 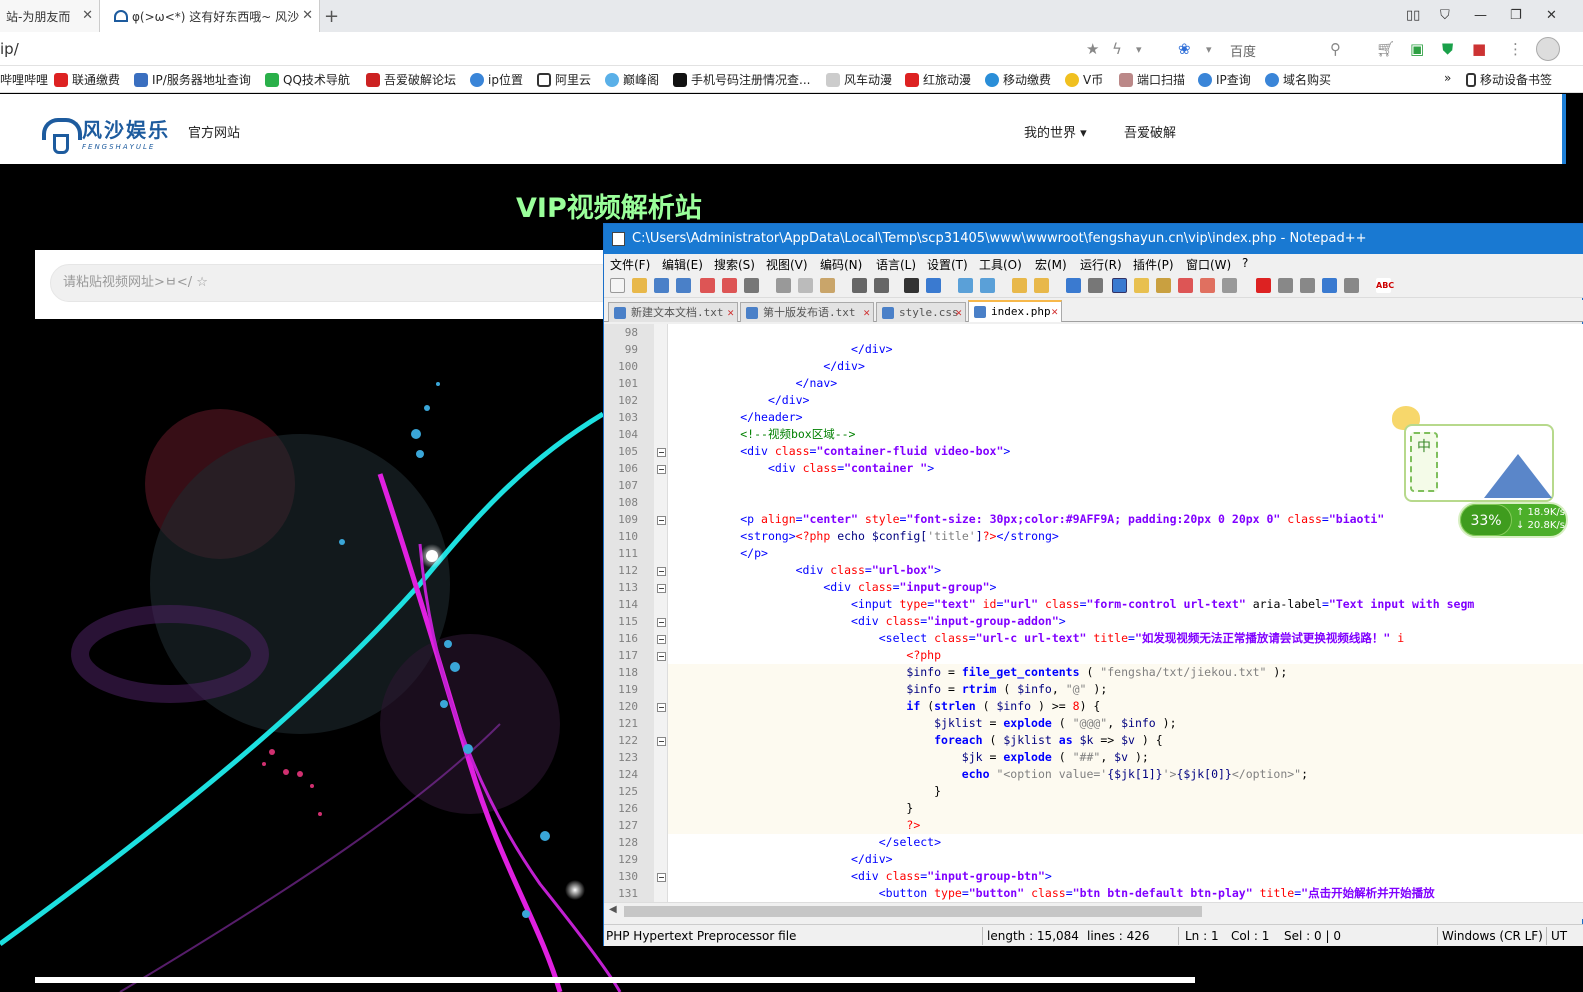 I want to click on close-window-icon: ✕, so click(x=1551, y=15).